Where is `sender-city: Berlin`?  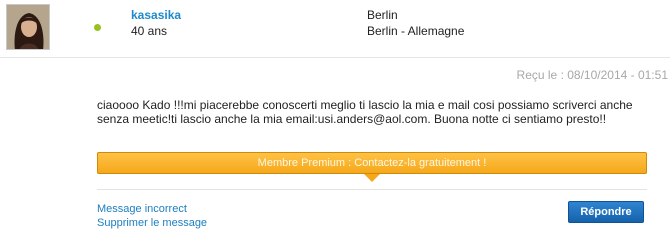 sender-city: Berlin is located at coordinates (382, 15).